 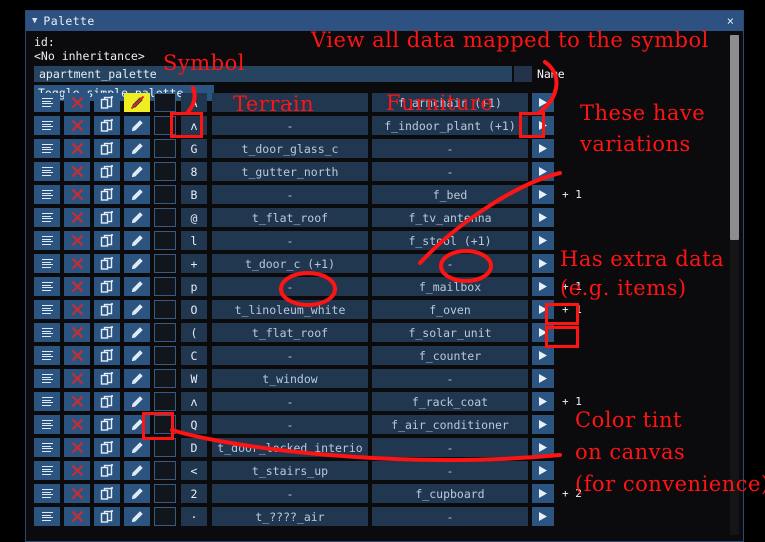 What do you see at coordinates (194, 286) in the screenshot?
I see `row-symbol-cell: p` at bounding box center [194, 286].